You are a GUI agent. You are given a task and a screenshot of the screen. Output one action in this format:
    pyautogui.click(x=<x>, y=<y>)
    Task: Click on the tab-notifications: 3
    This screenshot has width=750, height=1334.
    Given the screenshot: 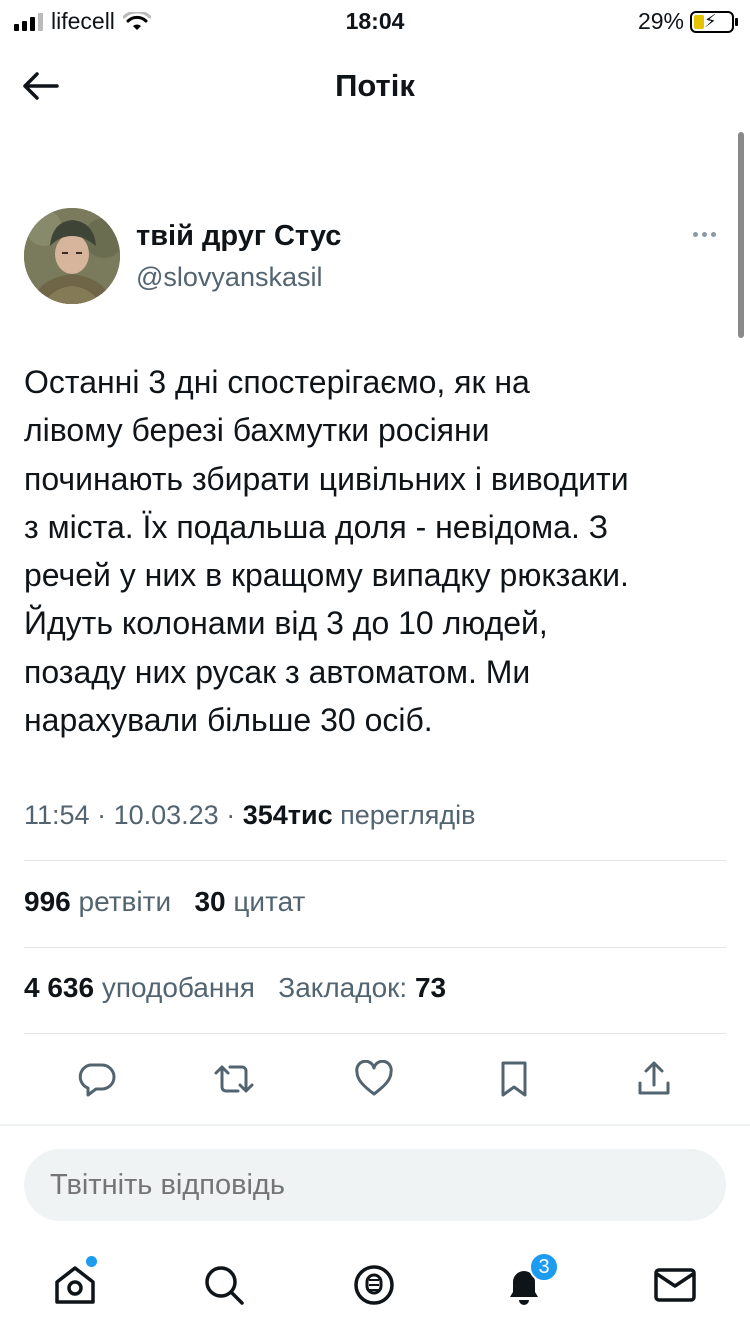 What is the action you would take?
    pyautogui.click(x=529, y=1281)
    